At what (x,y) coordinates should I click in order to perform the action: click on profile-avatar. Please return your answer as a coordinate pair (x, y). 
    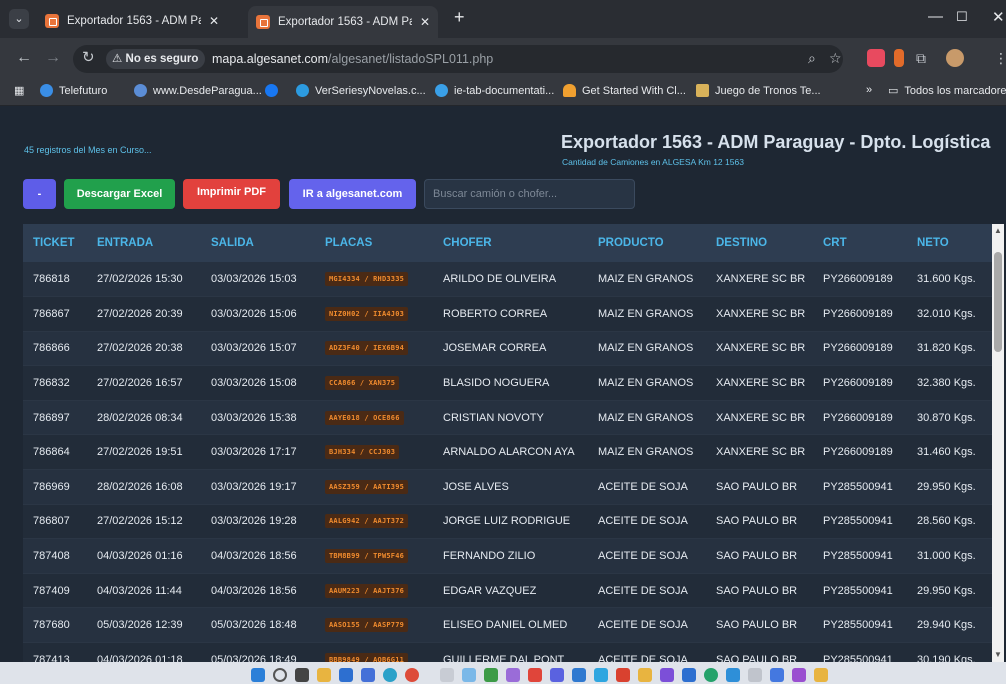
    Looking at the image, I should click on (955, 58).